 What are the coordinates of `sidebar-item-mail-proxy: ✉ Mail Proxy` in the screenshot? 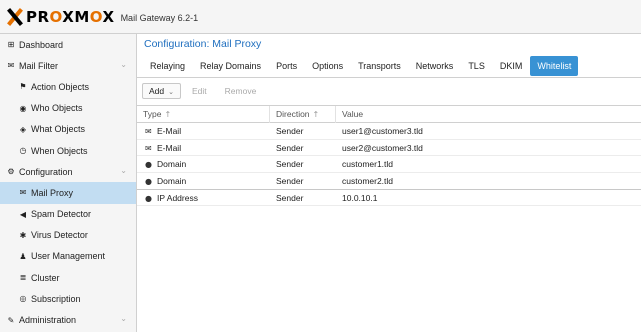 It's located at (68, 193).